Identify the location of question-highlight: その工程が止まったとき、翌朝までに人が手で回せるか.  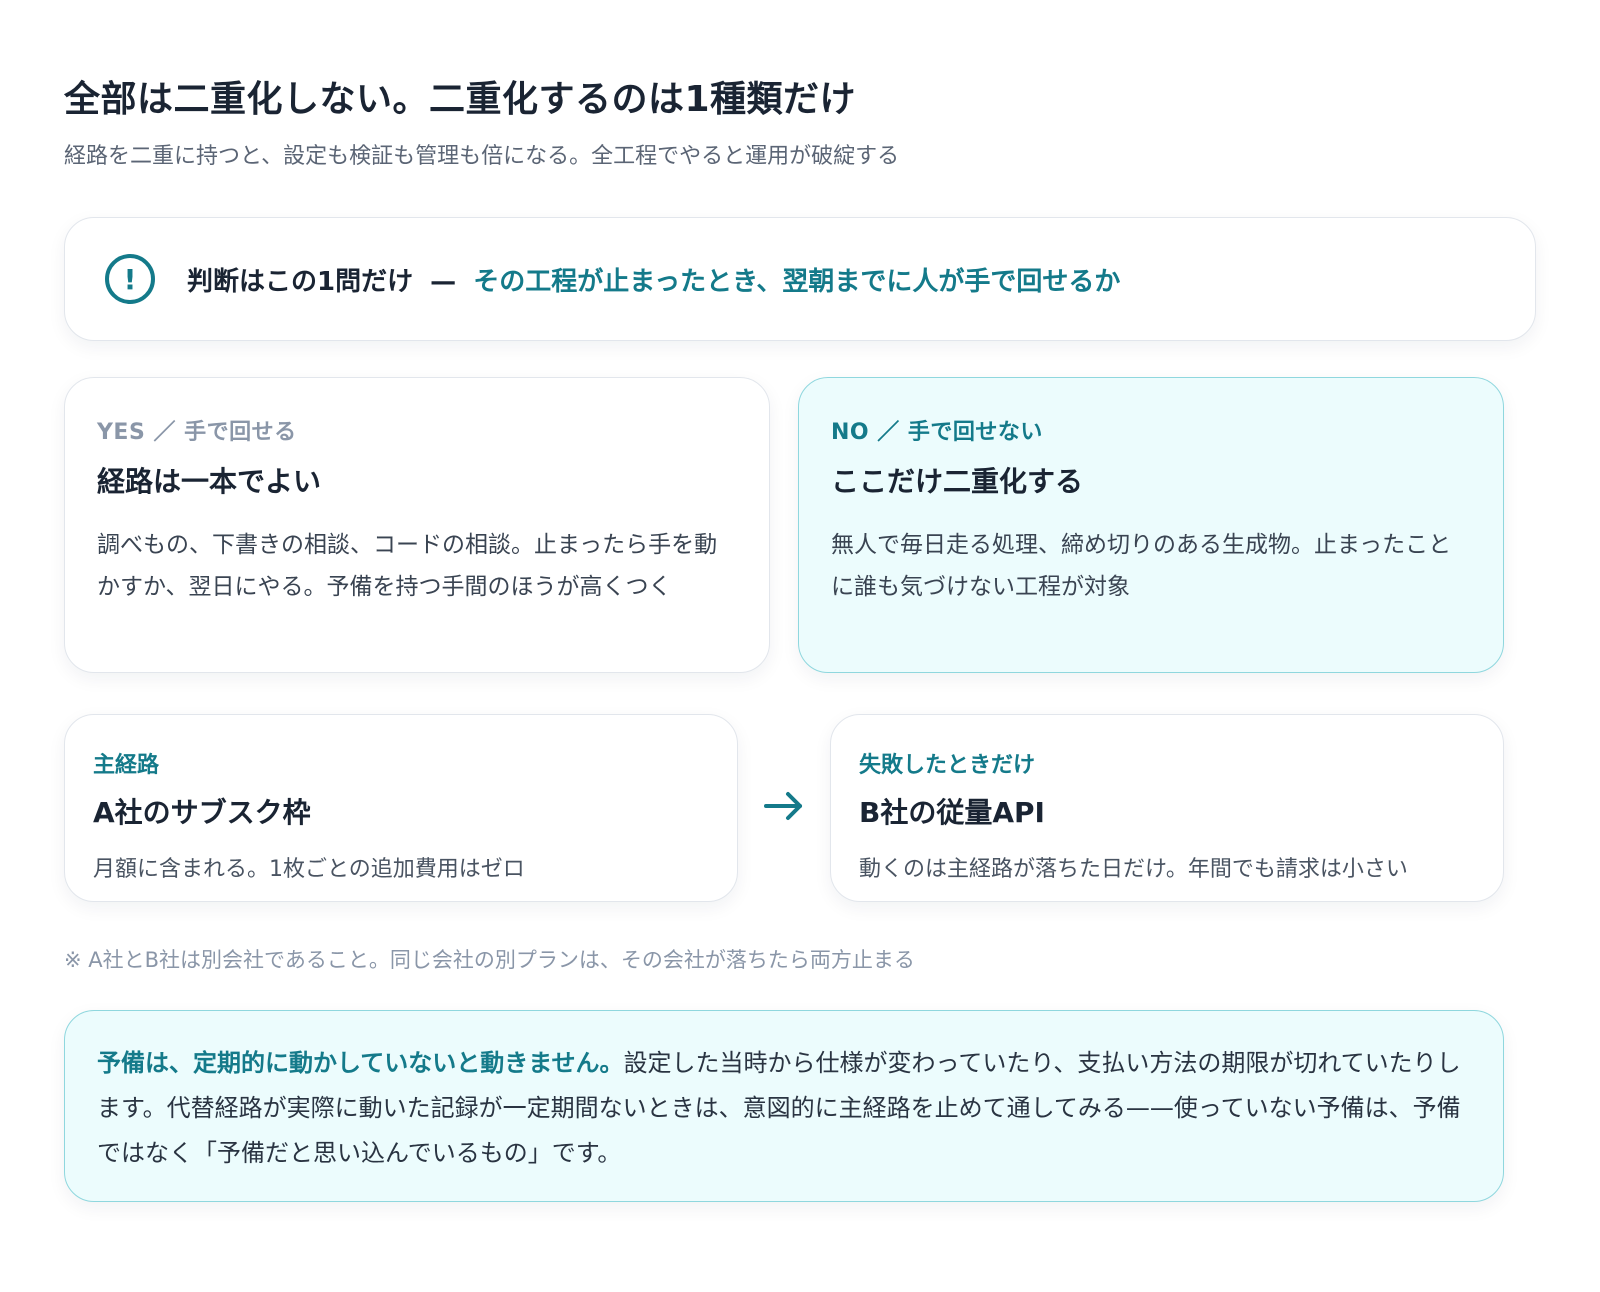
(797, 281).